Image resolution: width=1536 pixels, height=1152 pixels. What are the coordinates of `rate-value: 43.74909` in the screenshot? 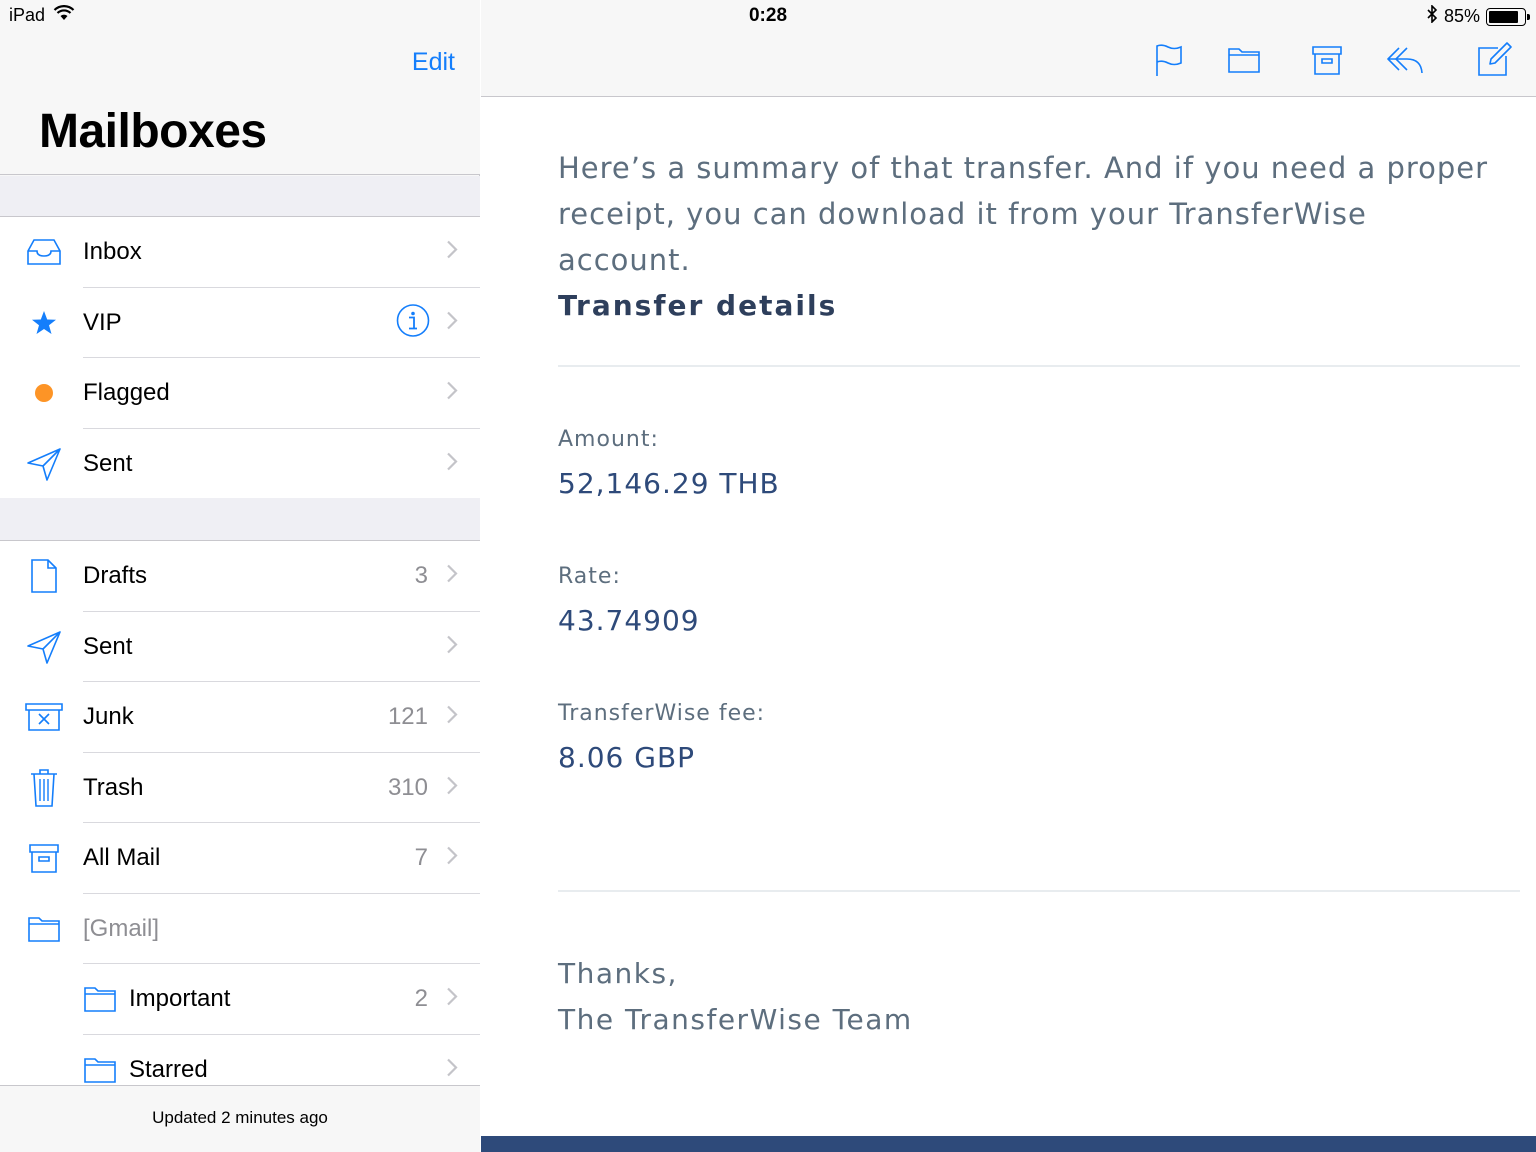 It's located at (629, 620).